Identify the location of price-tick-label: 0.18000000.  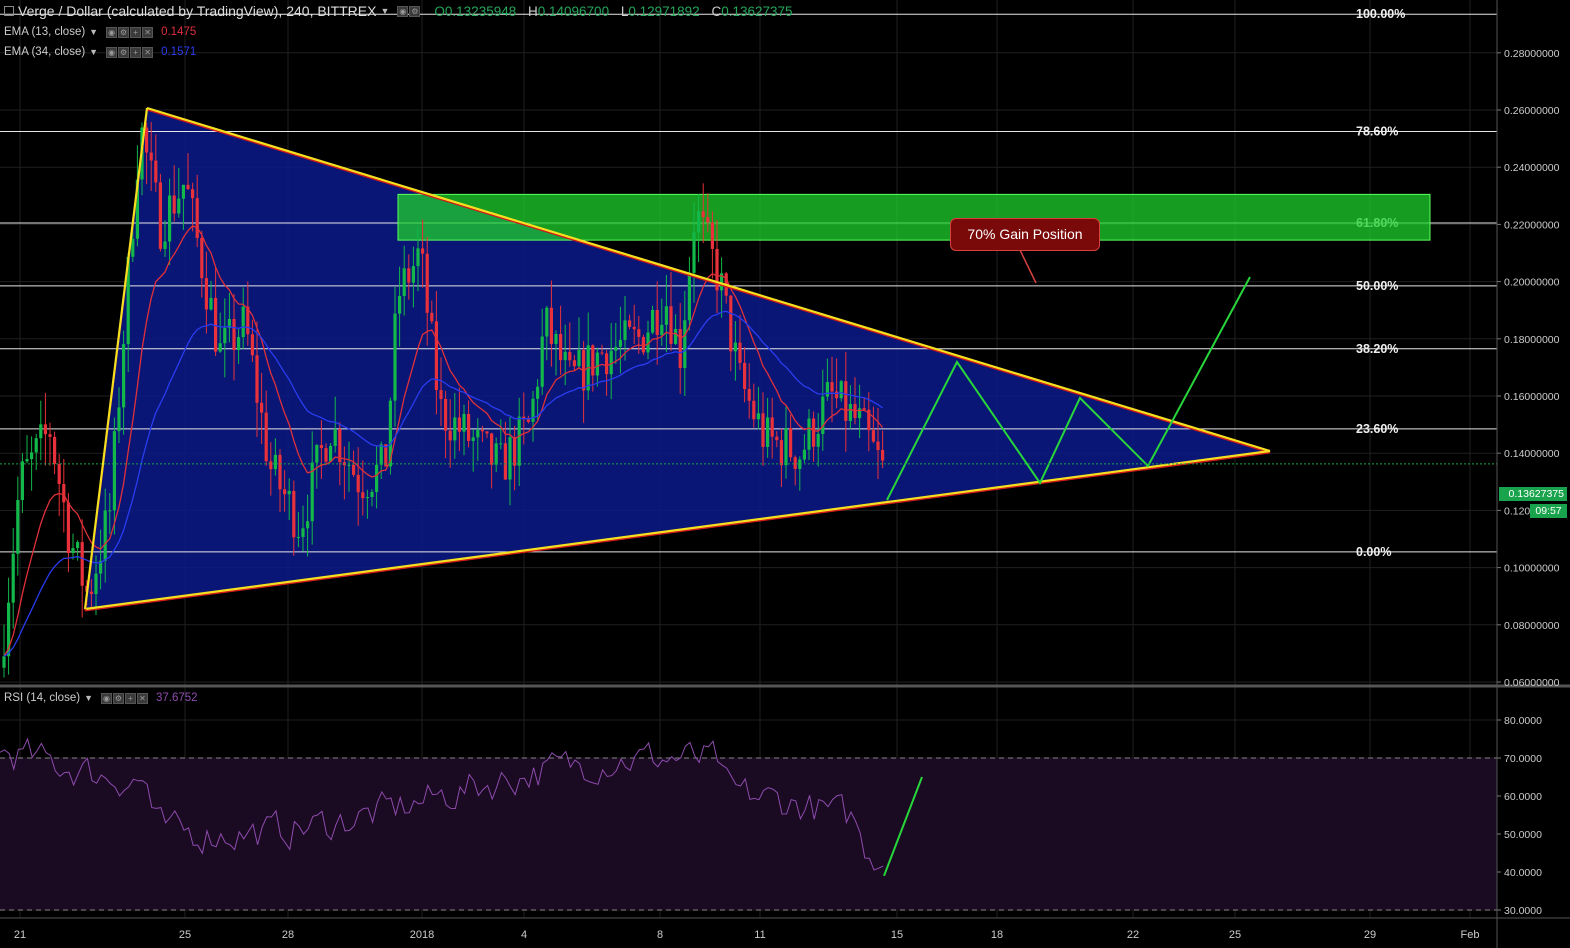
(1532, 340).